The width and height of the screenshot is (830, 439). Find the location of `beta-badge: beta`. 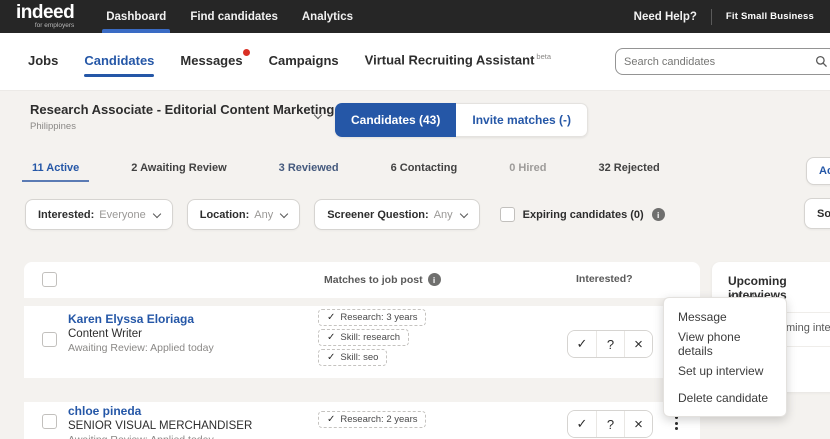

beta-badge: beta is located at coordinates (544, 57).